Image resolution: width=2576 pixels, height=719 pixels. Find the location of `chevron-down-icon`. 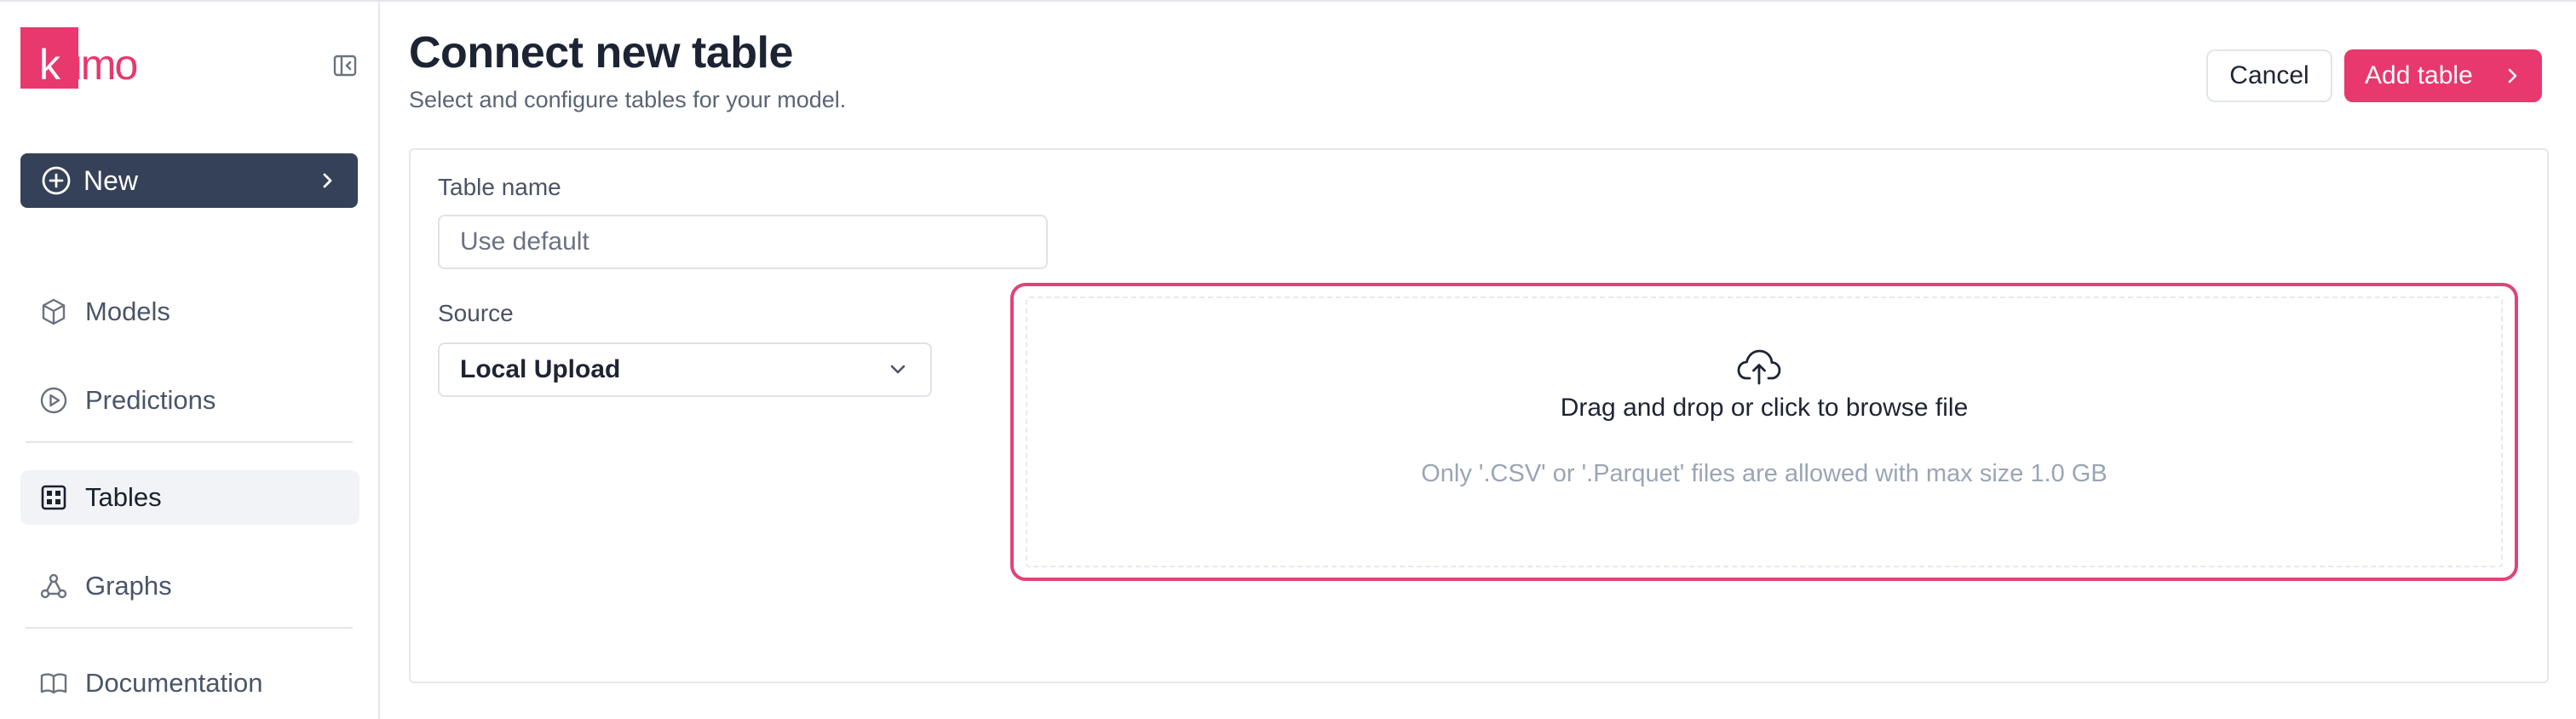

chevron-down-icon is located at coordinates (898, 369).